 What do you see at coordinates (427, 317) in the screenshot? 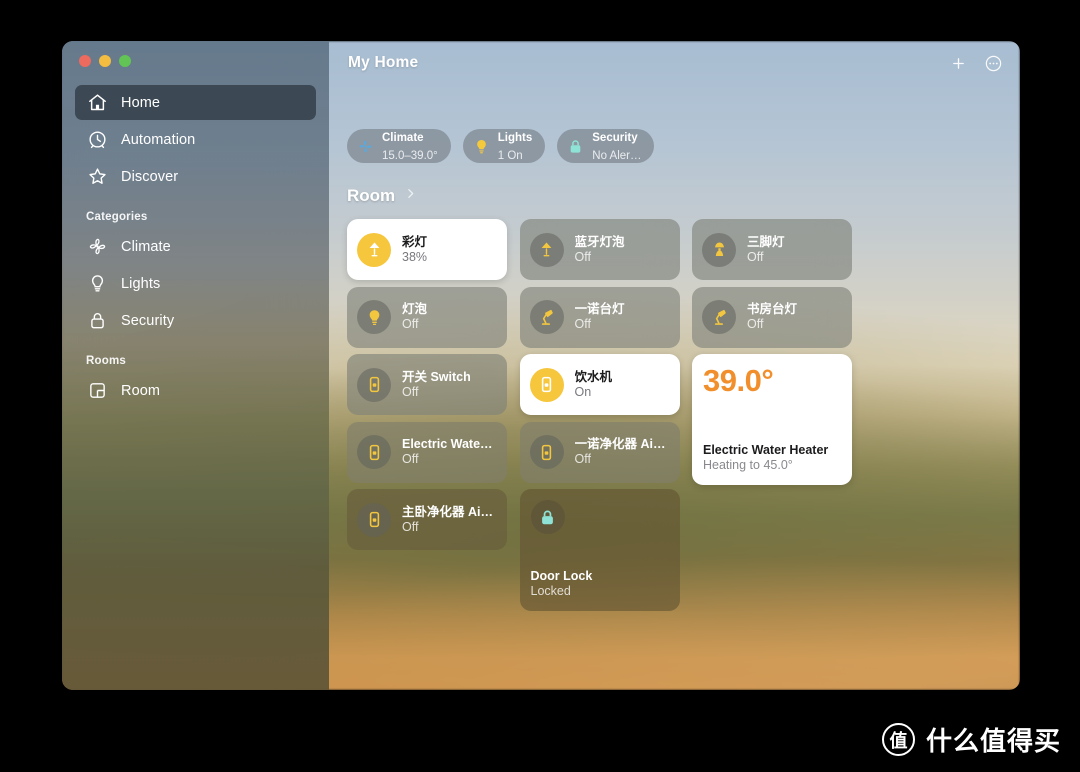
I see `accessory-tile: 灯泡 Off` at bounding box center [427, 317].